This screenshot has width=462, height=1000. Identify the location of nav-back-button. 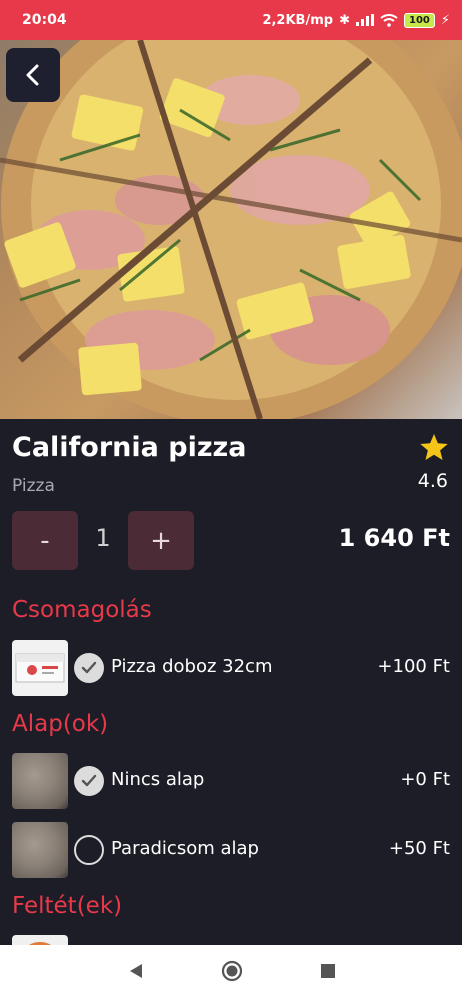
(136, 971).